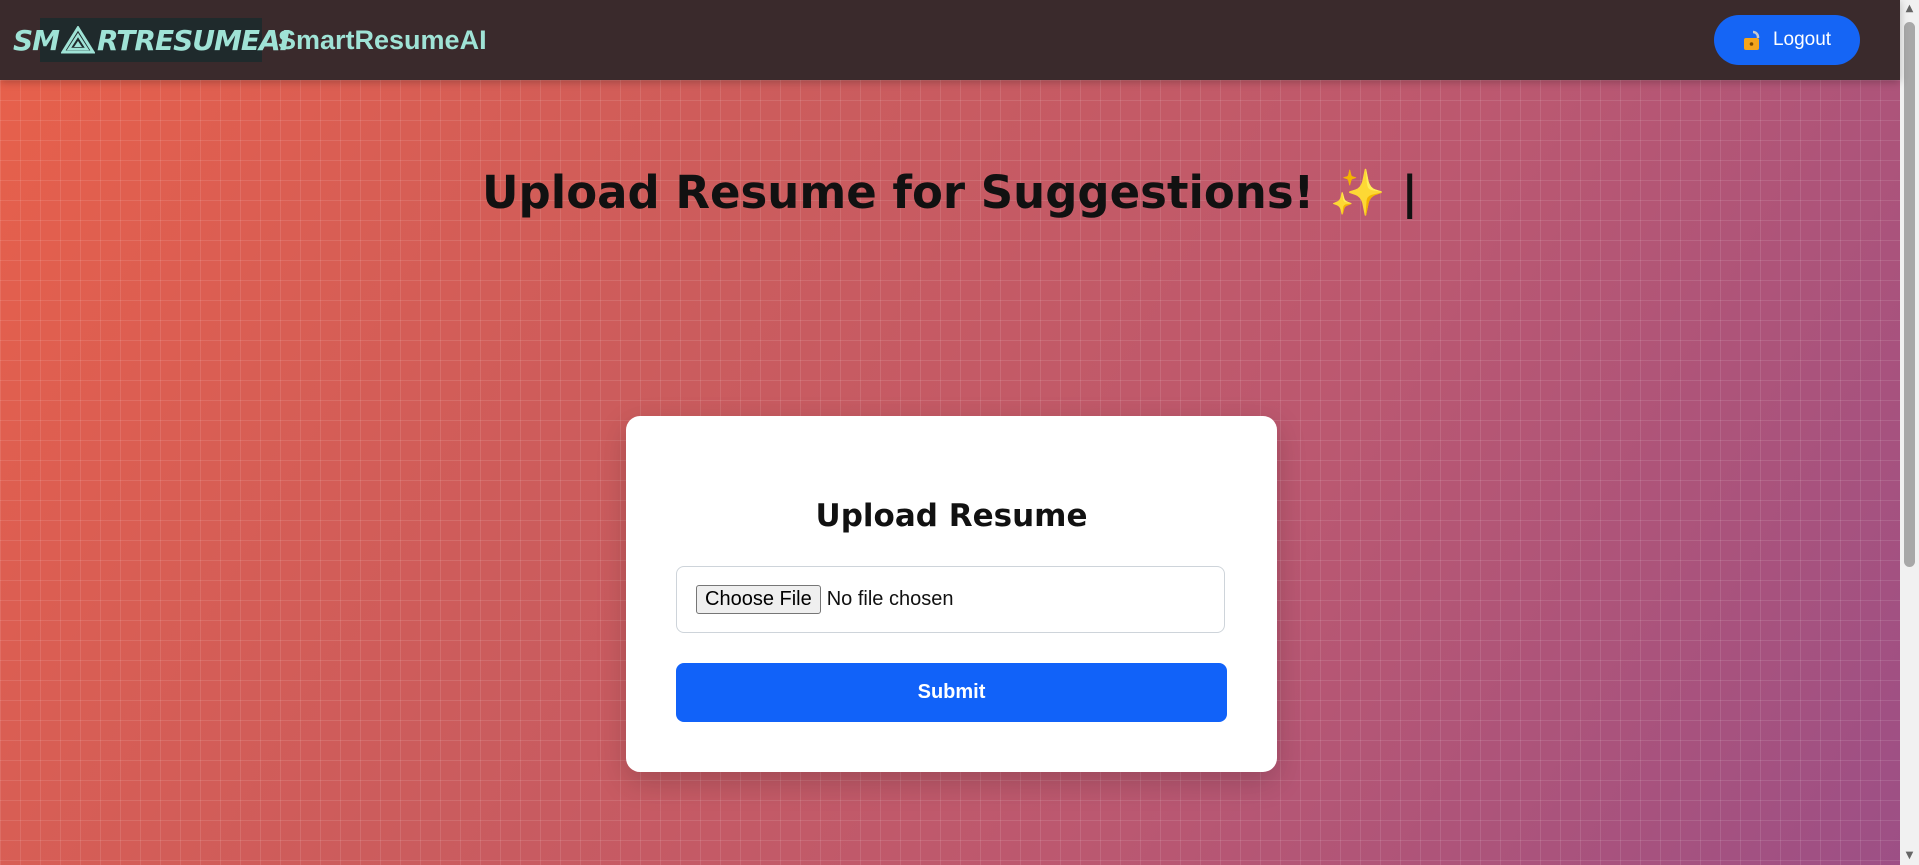  I want to click on brand: SM RTRESUMEAI SmartResumeAI, so click(250, 40).